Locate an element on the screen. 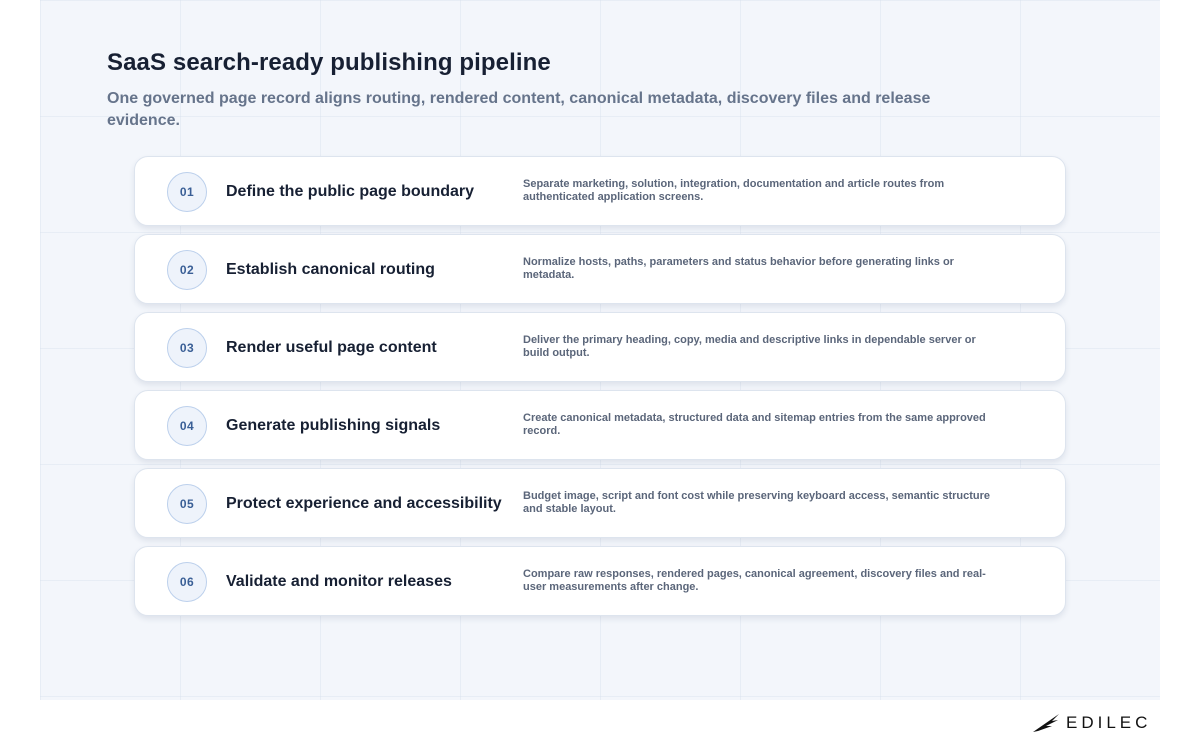 Image resolution: width=1200 pixels, height=750 pixels. brand-logo: EDILEC is located at coordinates (1091, 723).